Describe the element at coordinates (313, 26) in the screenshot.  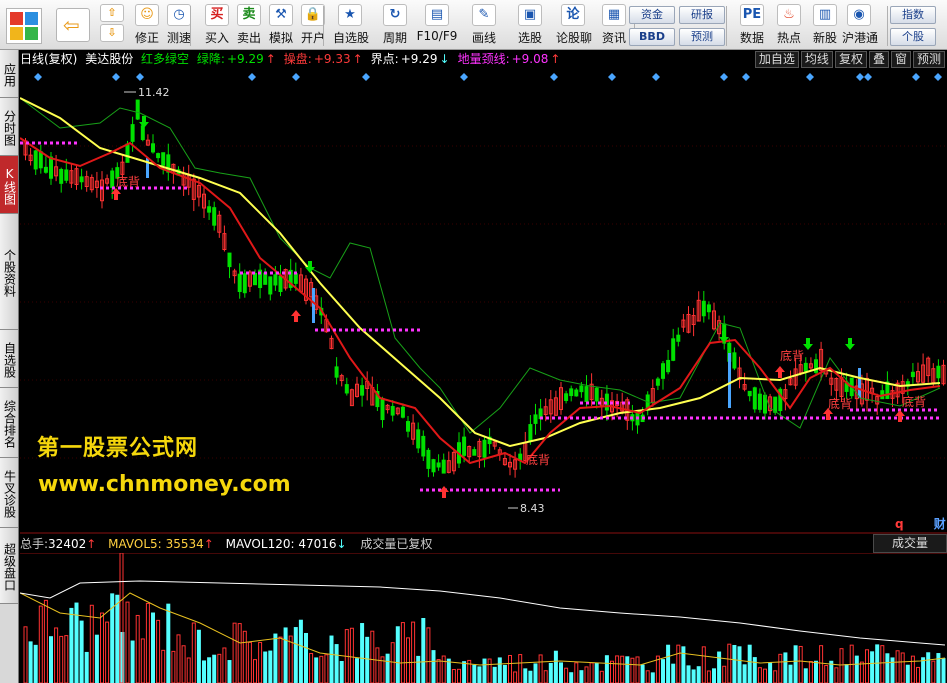
I see `toolbar-lock-button: 🔒 开户` at that location.